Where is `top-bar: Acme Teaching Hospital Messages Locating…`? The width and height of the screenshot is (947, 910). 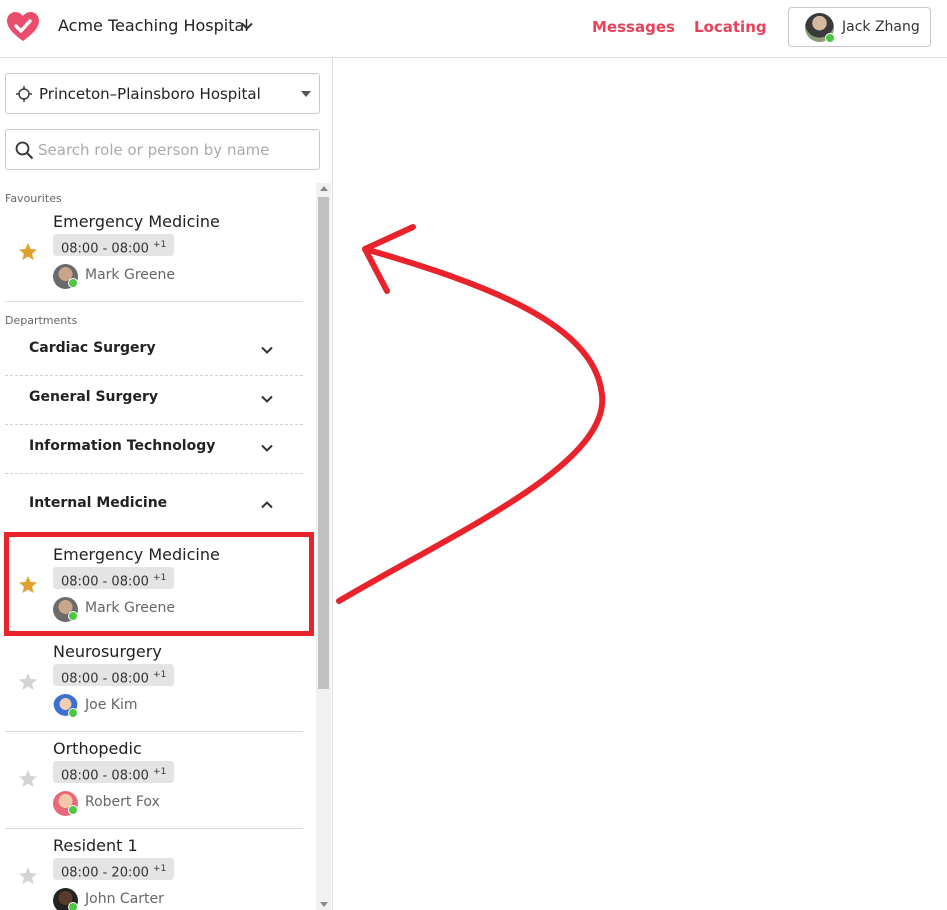 top-bar: Acme Teaching Hospital Messages Locating… is located at coordinates (473, 29).